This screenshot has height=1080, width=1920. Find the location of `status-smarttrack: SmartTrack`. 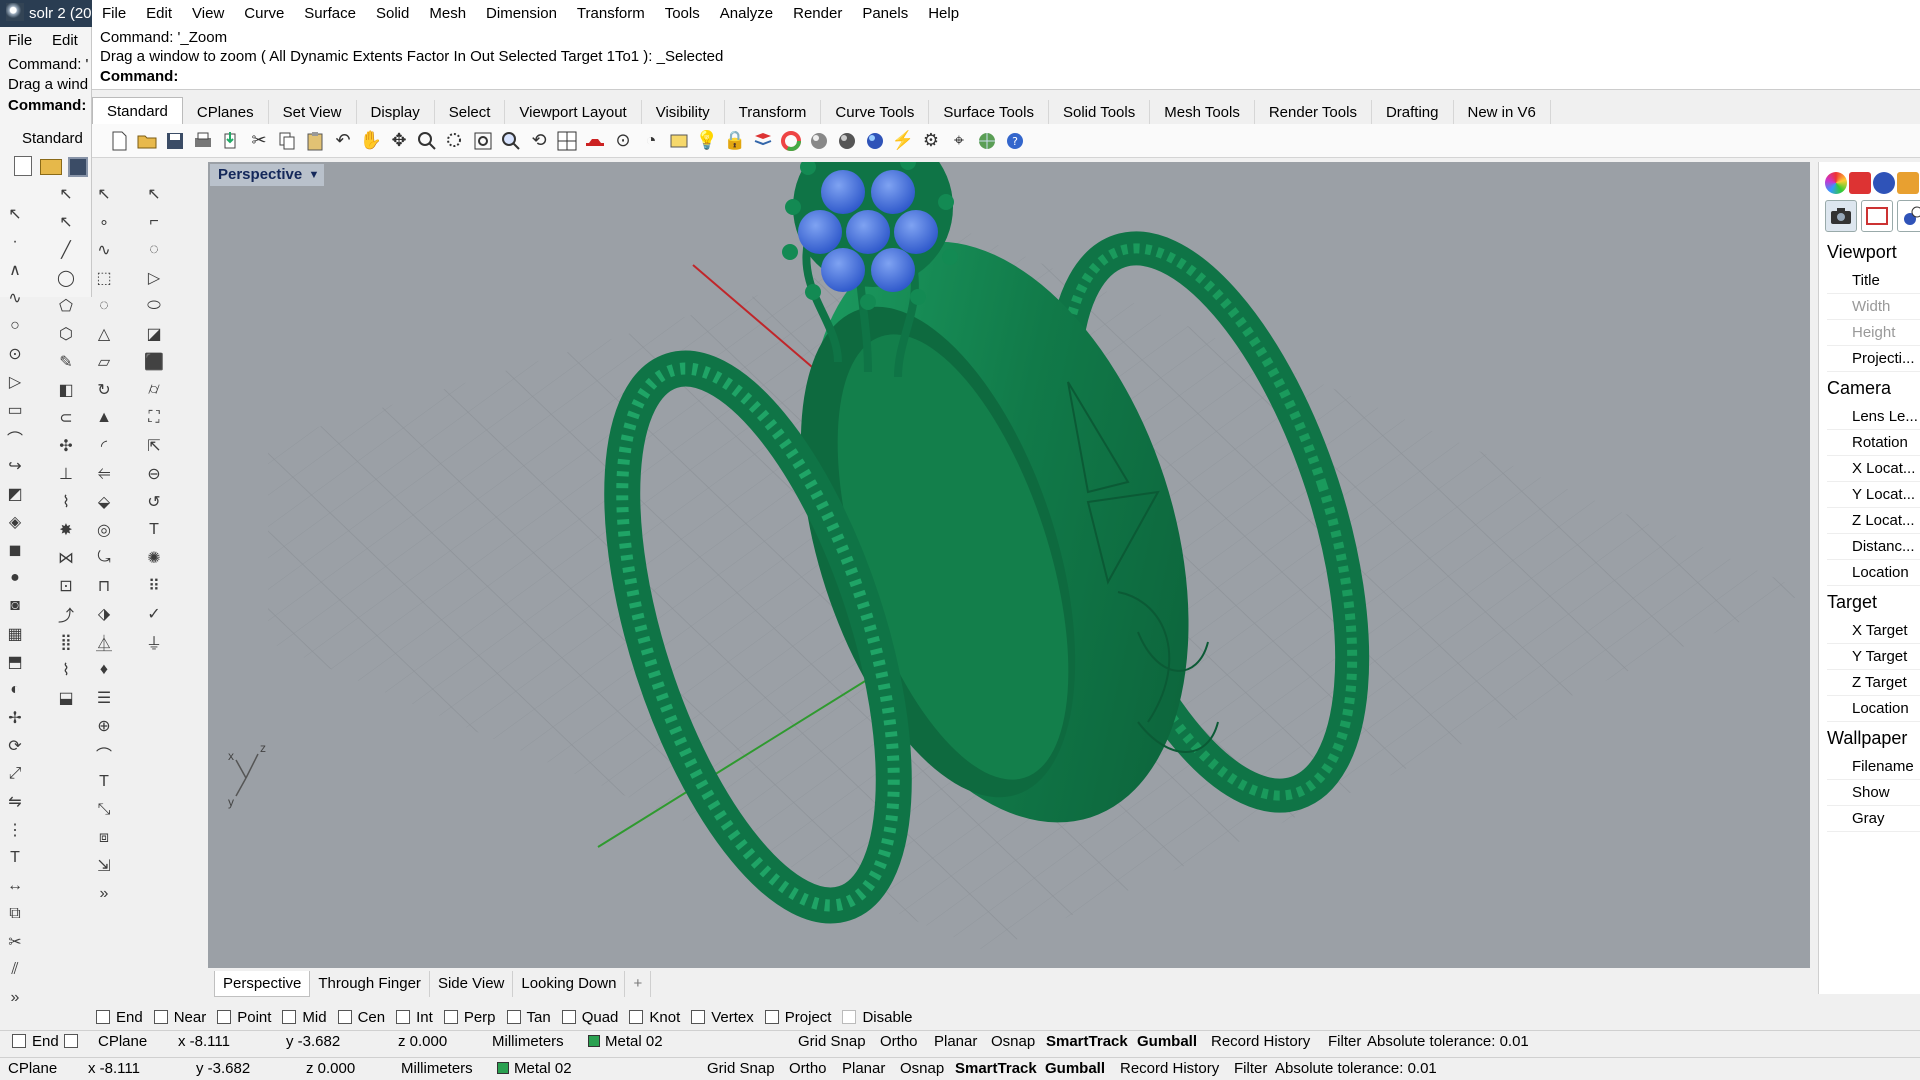

status-smarttrack: SmartTrack is located at coordinates (1087, 1041).